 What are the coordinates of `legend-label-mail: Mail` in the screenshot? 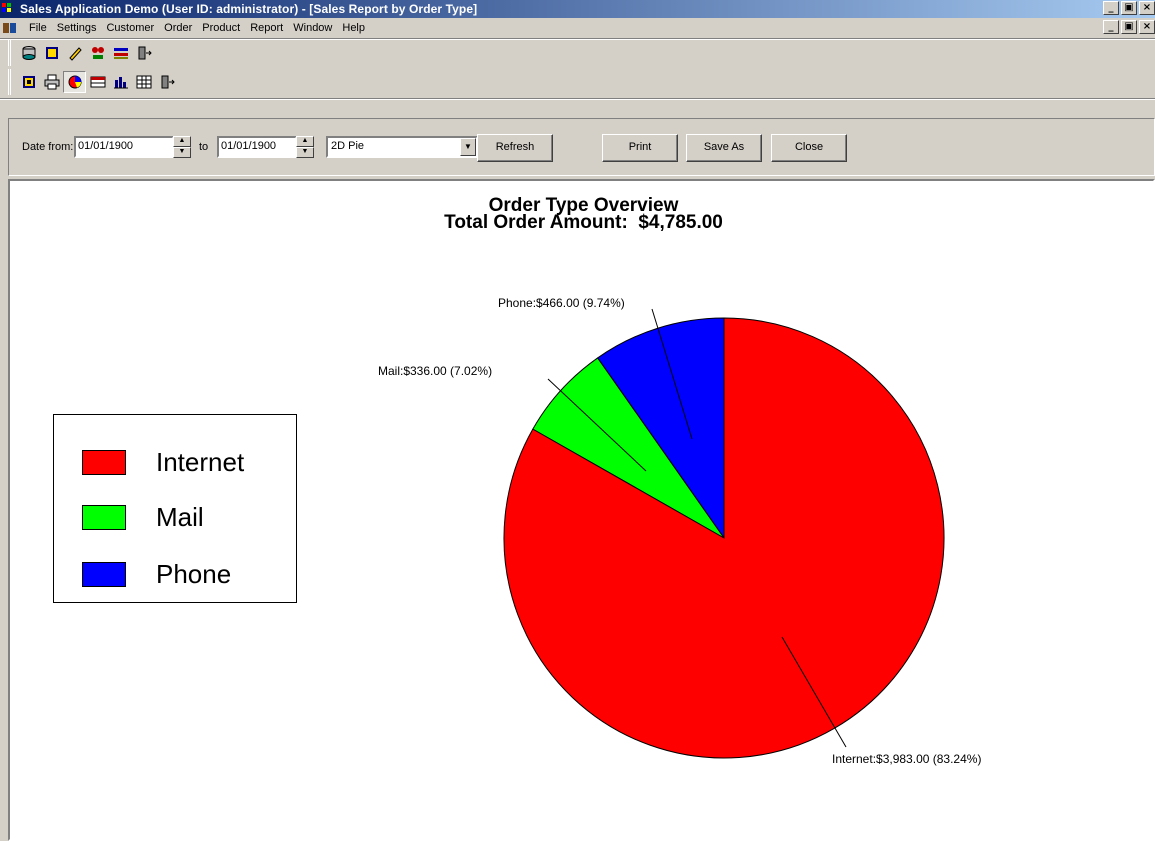 It's located at (180, 517).